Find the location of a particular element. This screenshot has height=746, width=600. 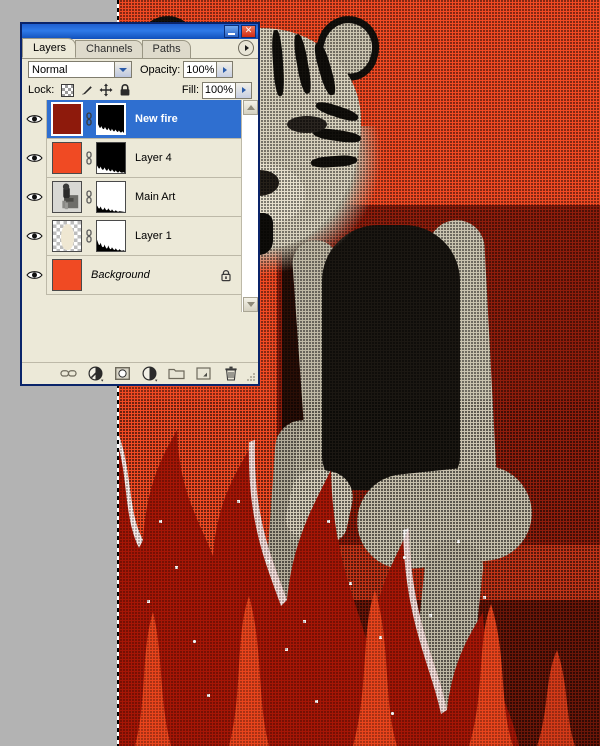

layer-name: Main Art is located at coordinates (155, 197).